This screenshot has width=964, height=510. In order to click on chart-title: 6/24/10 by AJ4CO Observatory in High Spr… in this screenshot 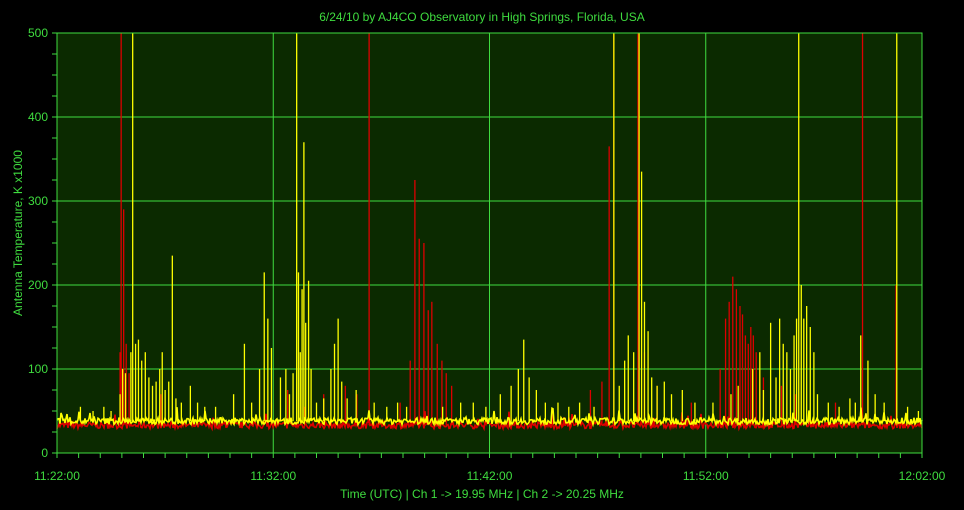, I will do `click(482, 17)`.